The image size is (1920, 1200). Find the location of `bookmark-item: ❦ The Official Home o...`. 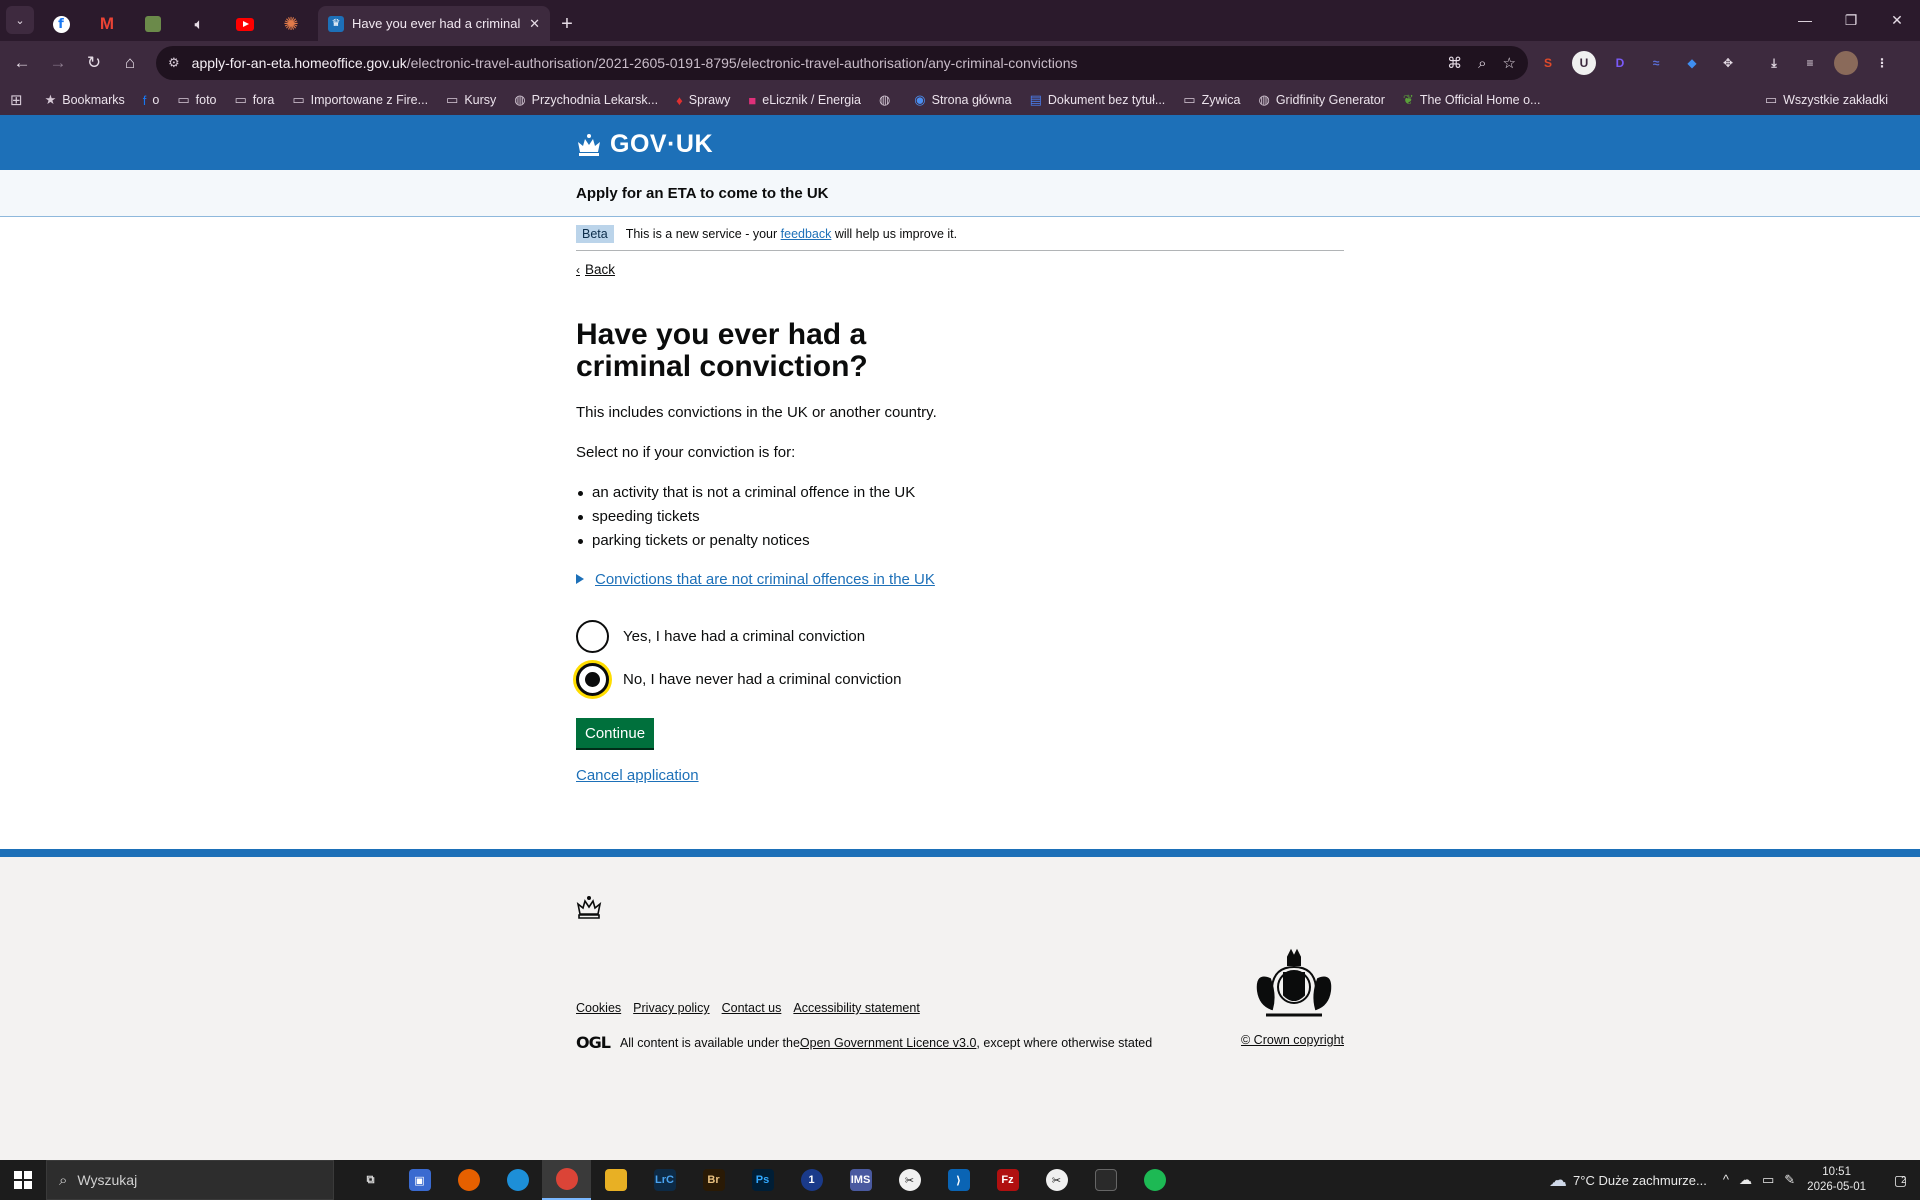

bookmark-item: ❦ The Official Home o... is located at coordinates (1472, 100).